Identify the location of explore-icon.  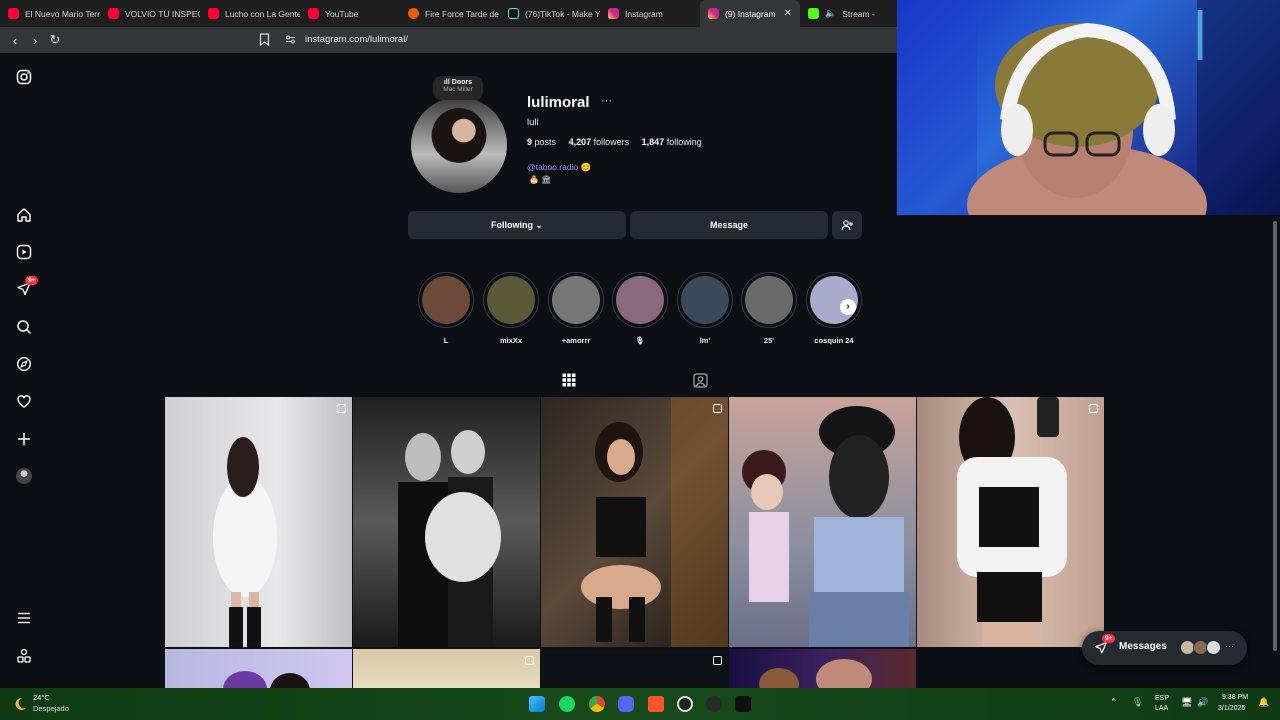
(24, 364).